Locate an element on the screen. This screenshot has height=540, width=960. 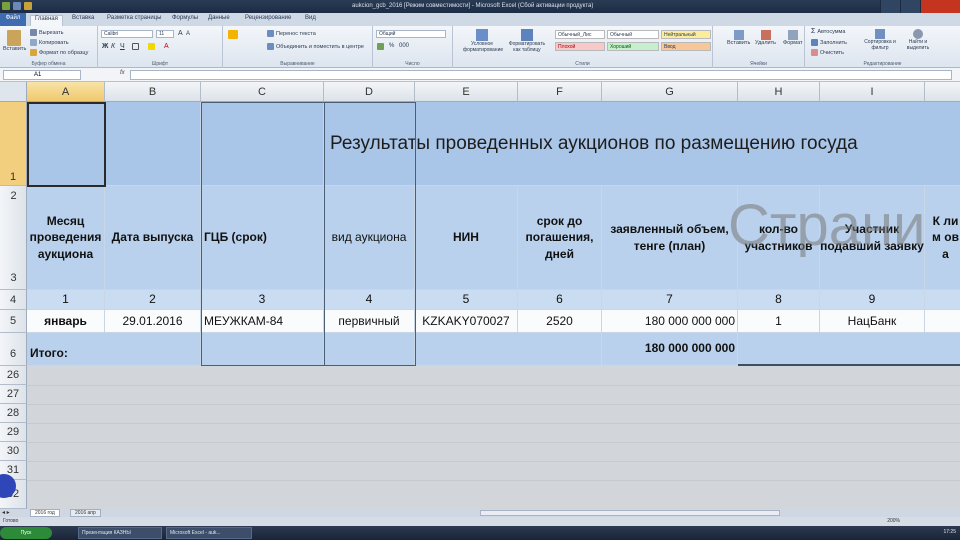
column-header-d: D is located at coordinates (369, 92).